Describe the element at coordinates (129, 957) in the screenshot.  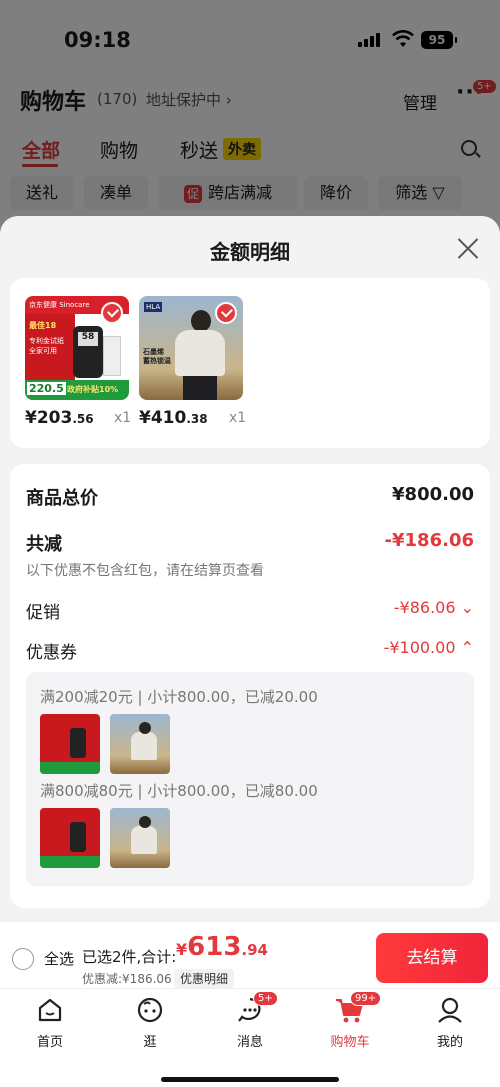
I see `selected-summary: 已选2件,合计:` at that location.